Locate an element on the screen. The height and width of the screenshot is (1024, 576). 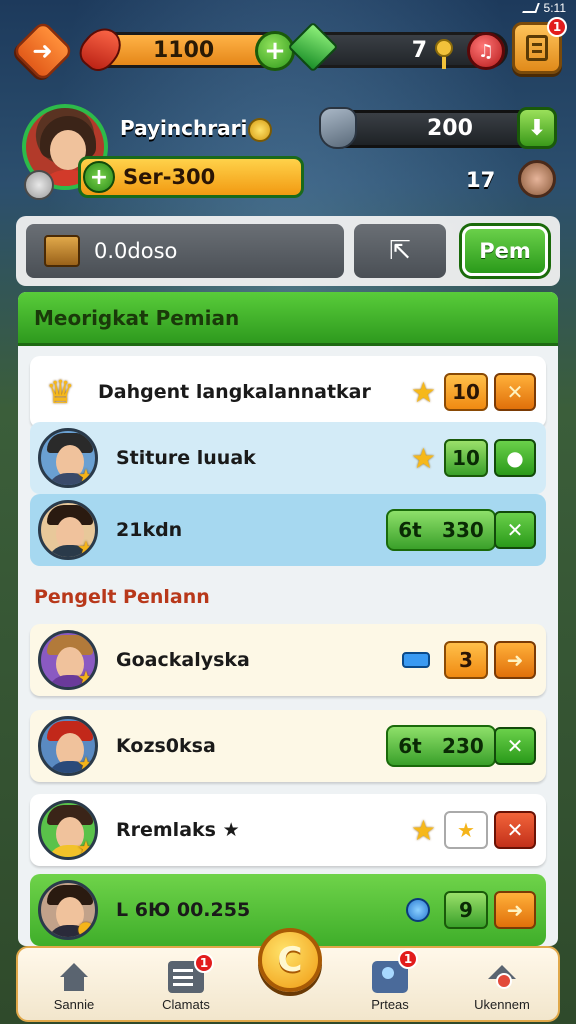
list-item: ♛ Dahgent langkalannatkar ★ 10 ✕ is located at coordinates (288, 392).